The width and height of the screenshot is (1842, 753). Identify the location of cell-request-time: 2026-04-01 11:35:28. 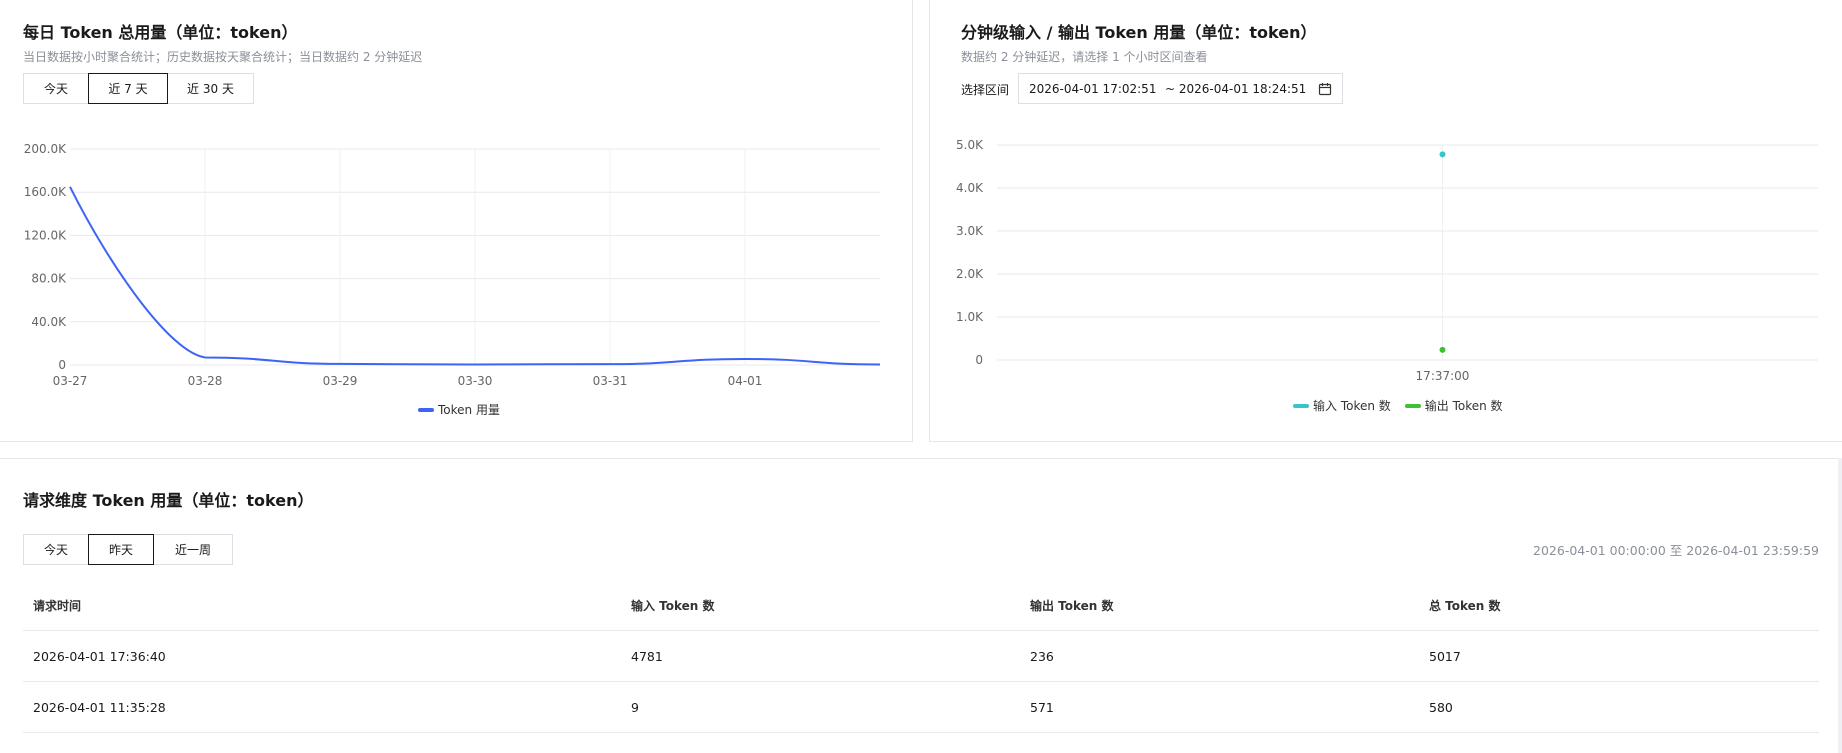
(99, 707).